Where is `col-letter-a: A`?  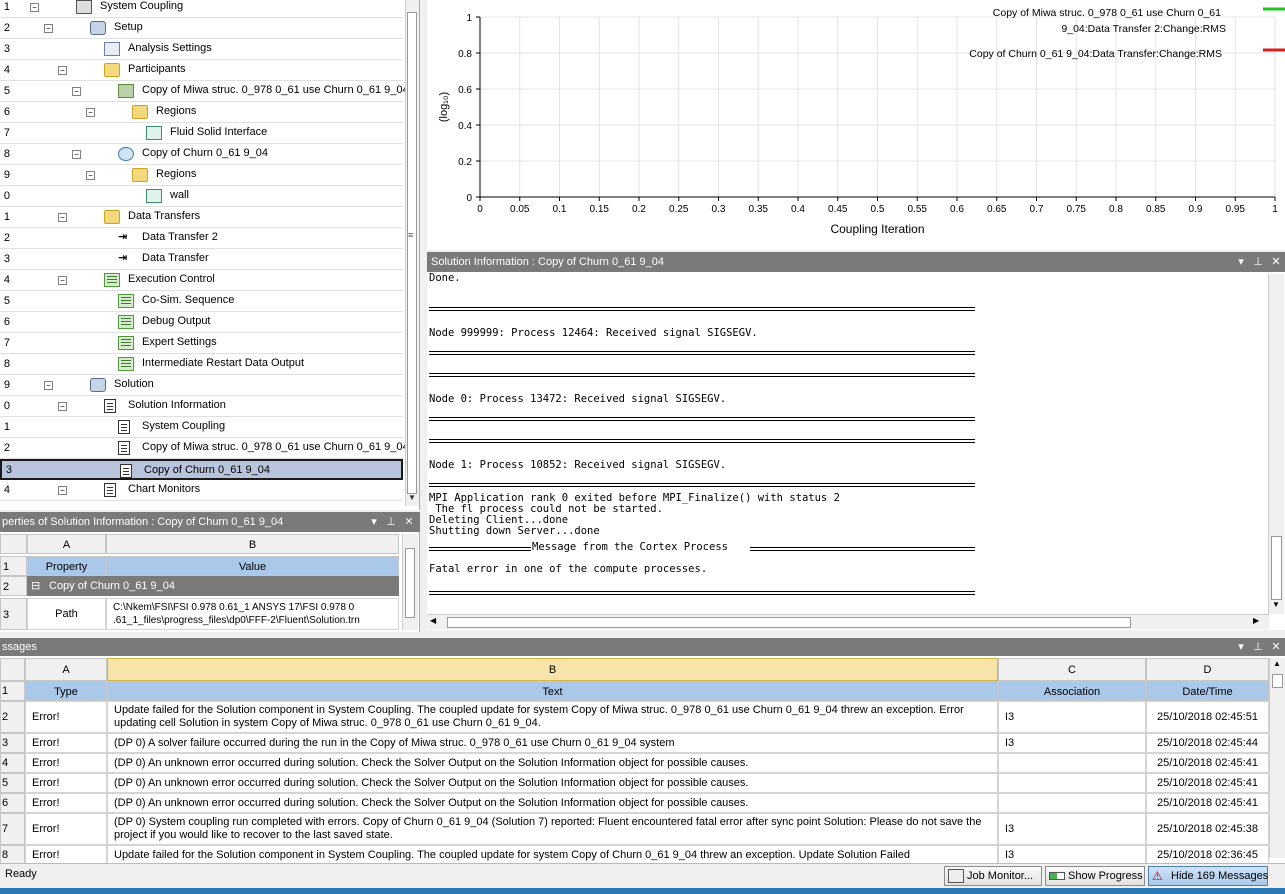
col-letter-a: A is located at coordinates (66, 544).